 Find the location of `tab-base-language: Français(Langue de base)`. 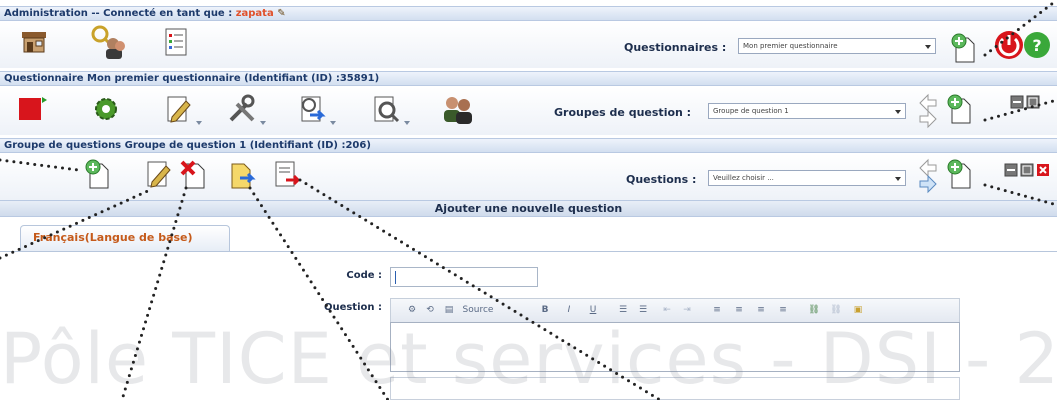

tab-base-language: Français(Langue de base) is located at coordinates (125, 238).